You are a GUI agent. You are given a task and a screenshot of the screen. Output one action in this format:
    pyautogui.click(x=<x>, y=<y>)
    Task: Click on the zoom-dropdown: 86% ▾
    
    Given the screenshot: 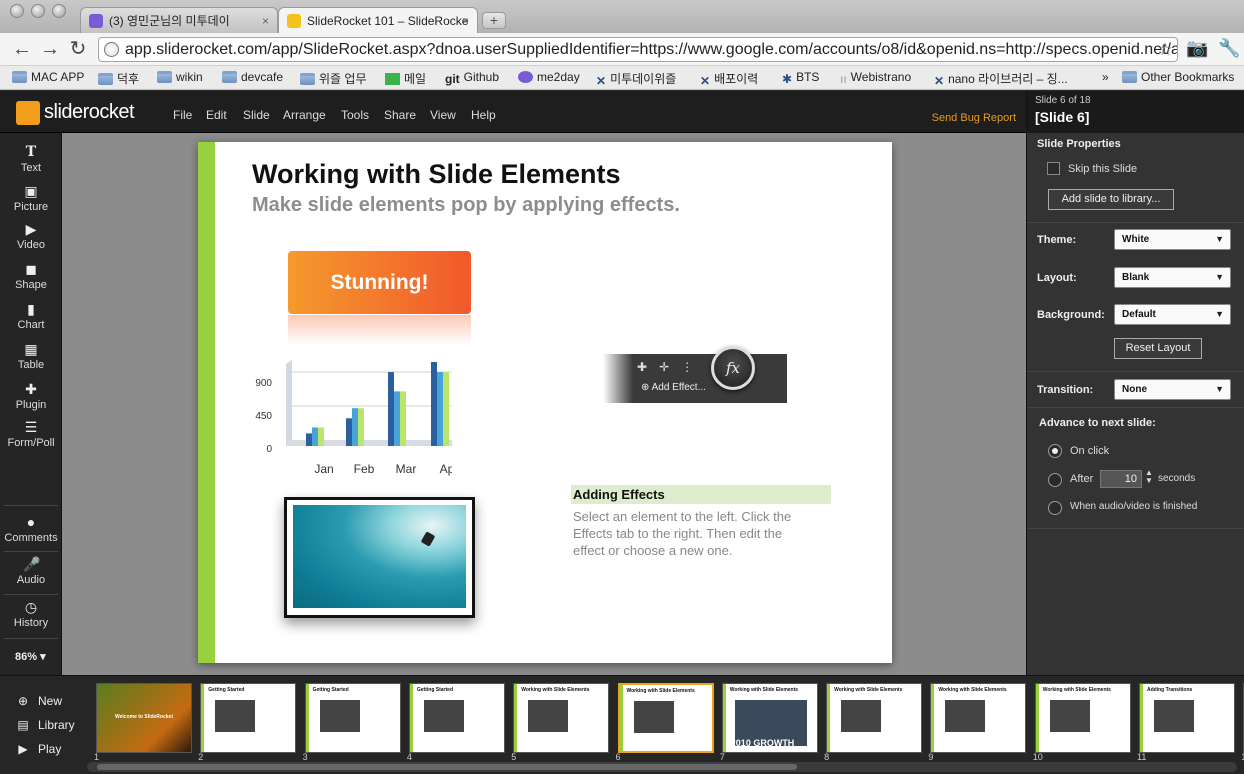 What is the action you would take?
    pyautogui.click(x=30, y=656)
    